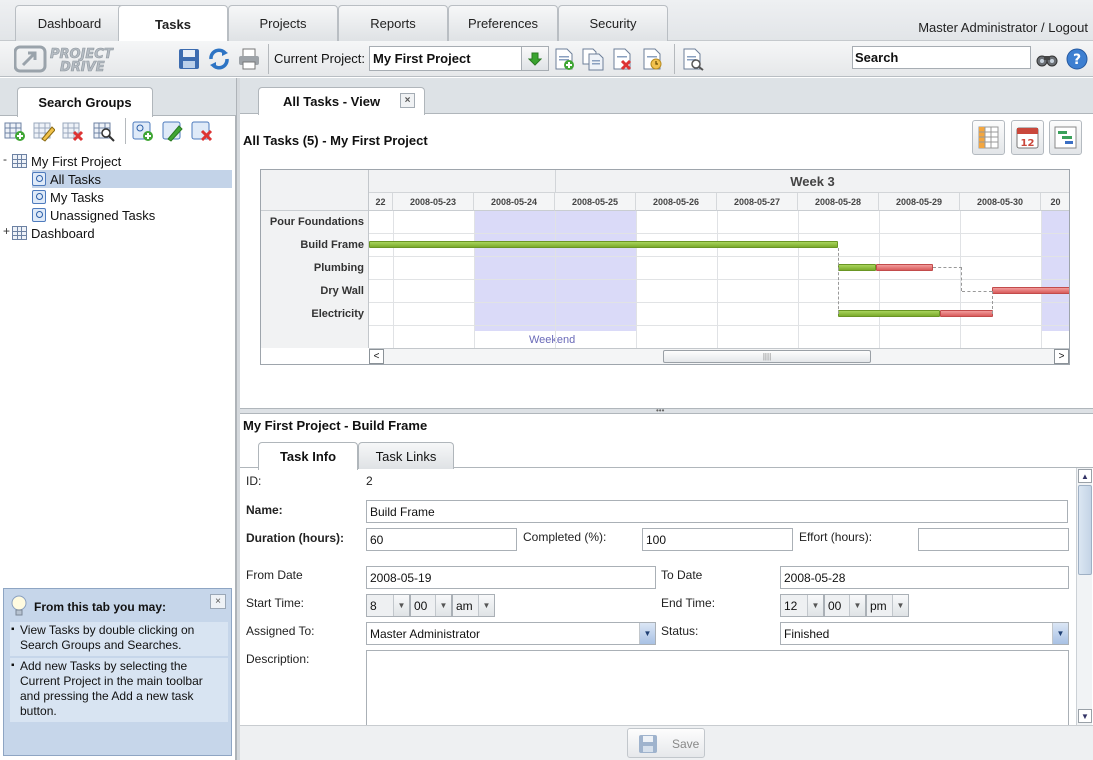 The height and width of the screenshot is (760, 1093). I want to click on gantt-task-label: Electricity, so click(337, 314).